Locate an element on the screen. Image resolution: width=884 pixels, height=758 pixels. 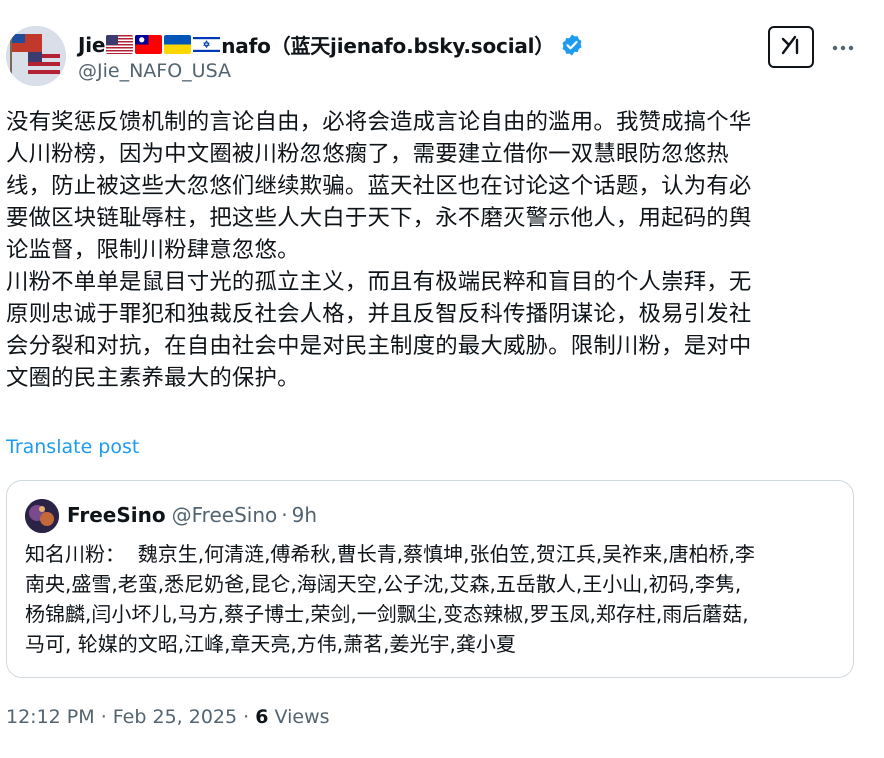
more-icon is located at coordinates (843, 45).